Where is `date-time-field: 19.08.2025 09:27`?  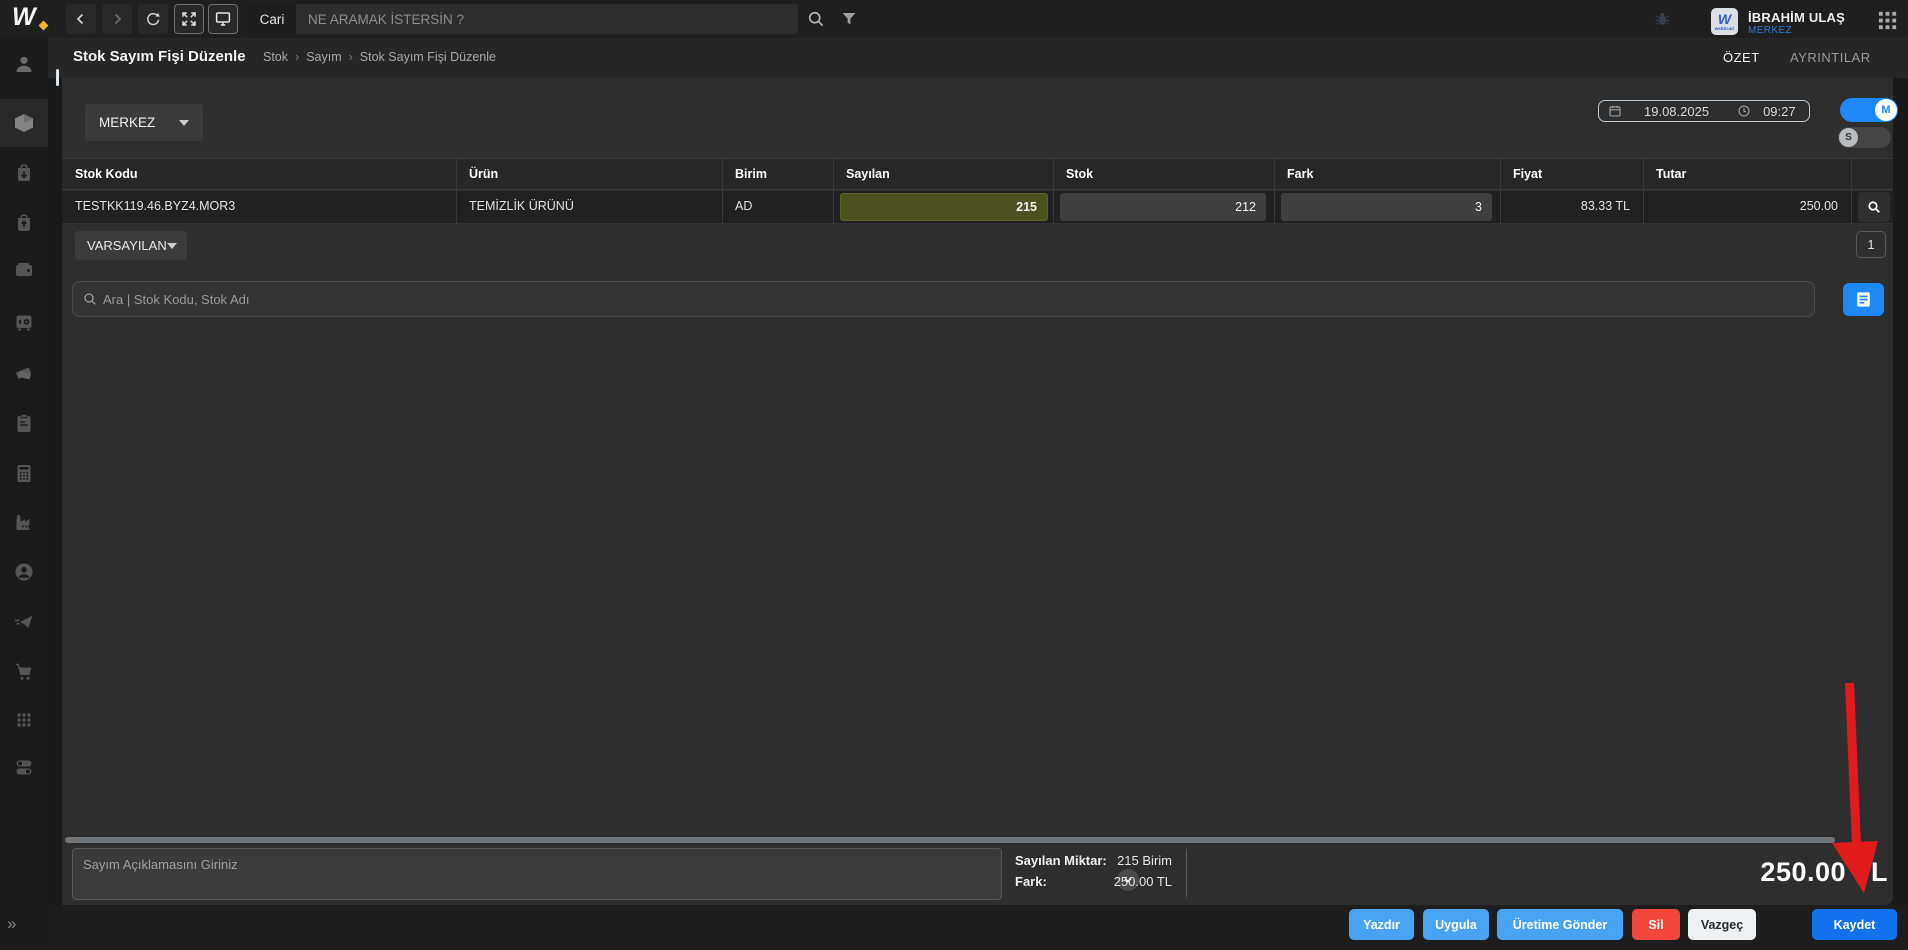 date-time-field: 19.08.2025 09:27 is located at coordinates (1704, 111).